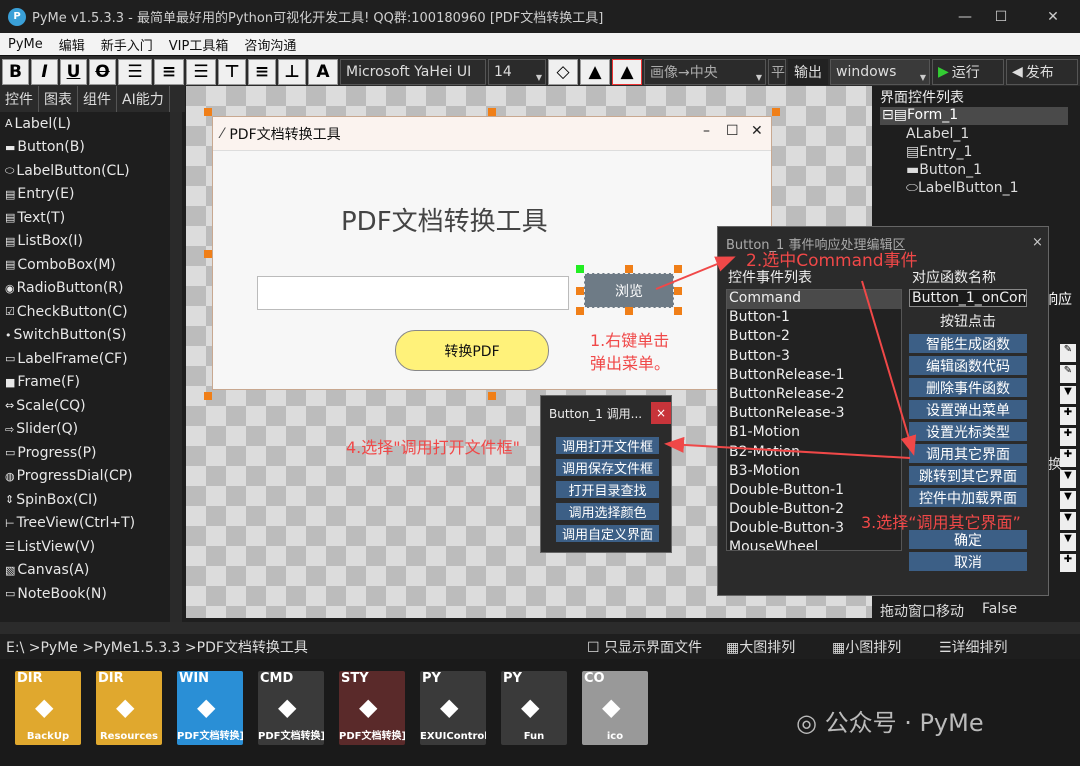  What do you see at coordinates (973, 647) in the screenshot?
I see `detail-view-button: ☰详细排列` at bounding box center [973, 647].